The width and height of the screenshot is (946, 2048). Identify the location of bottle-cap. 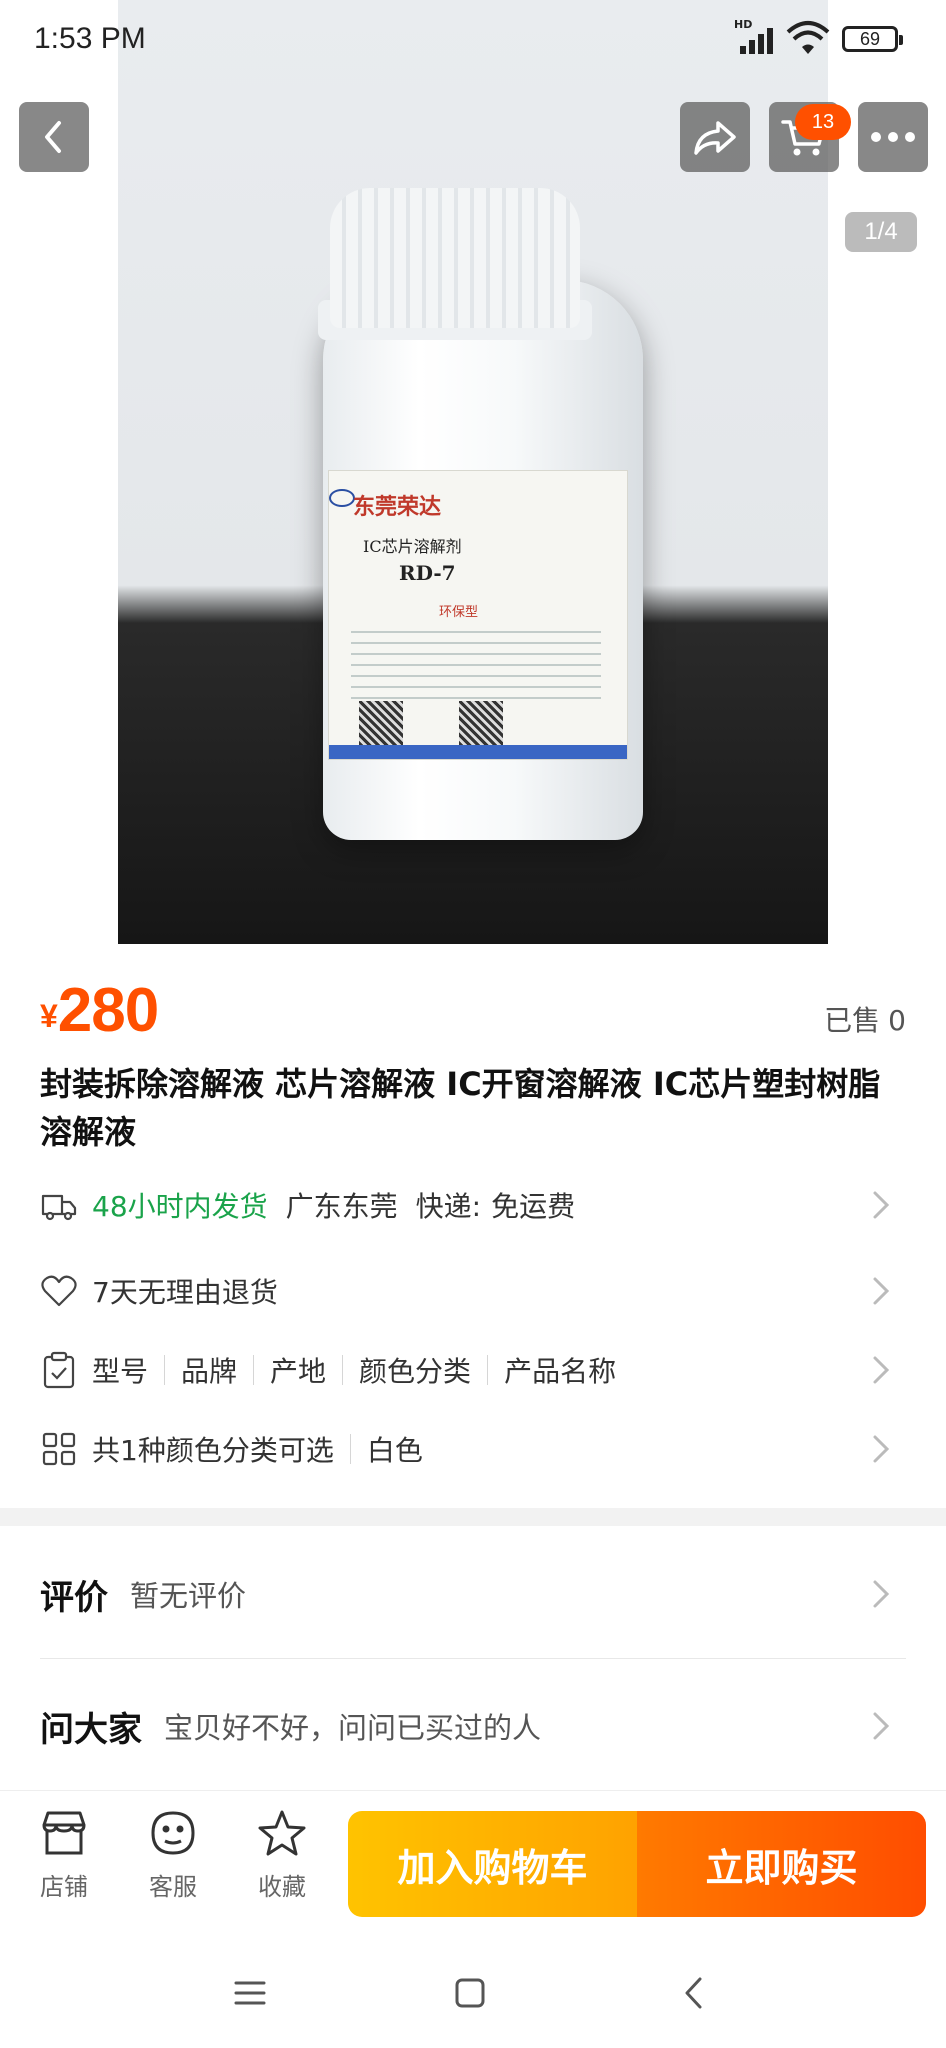
(455, 258).